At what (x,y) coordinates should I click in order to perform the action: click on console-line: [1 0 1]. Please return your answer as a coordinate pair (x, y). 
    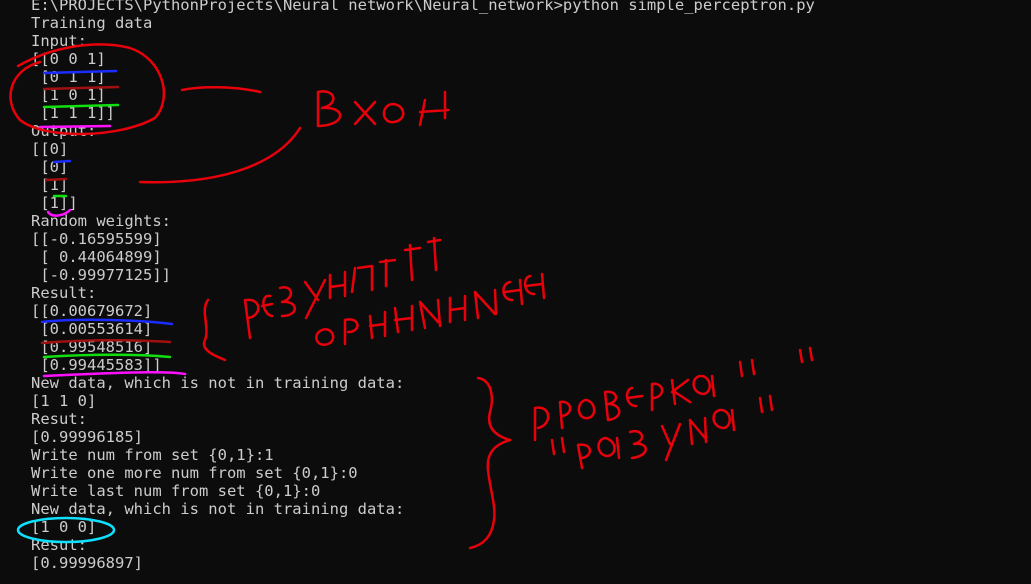
    Looking at the image, I should click on (68, 95).